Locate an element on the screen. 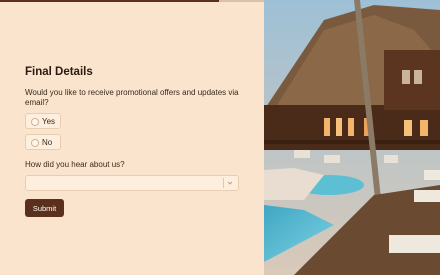 This screenshot has width=440, height=275. option-yes: Yes is located at coordinates (43, 121).